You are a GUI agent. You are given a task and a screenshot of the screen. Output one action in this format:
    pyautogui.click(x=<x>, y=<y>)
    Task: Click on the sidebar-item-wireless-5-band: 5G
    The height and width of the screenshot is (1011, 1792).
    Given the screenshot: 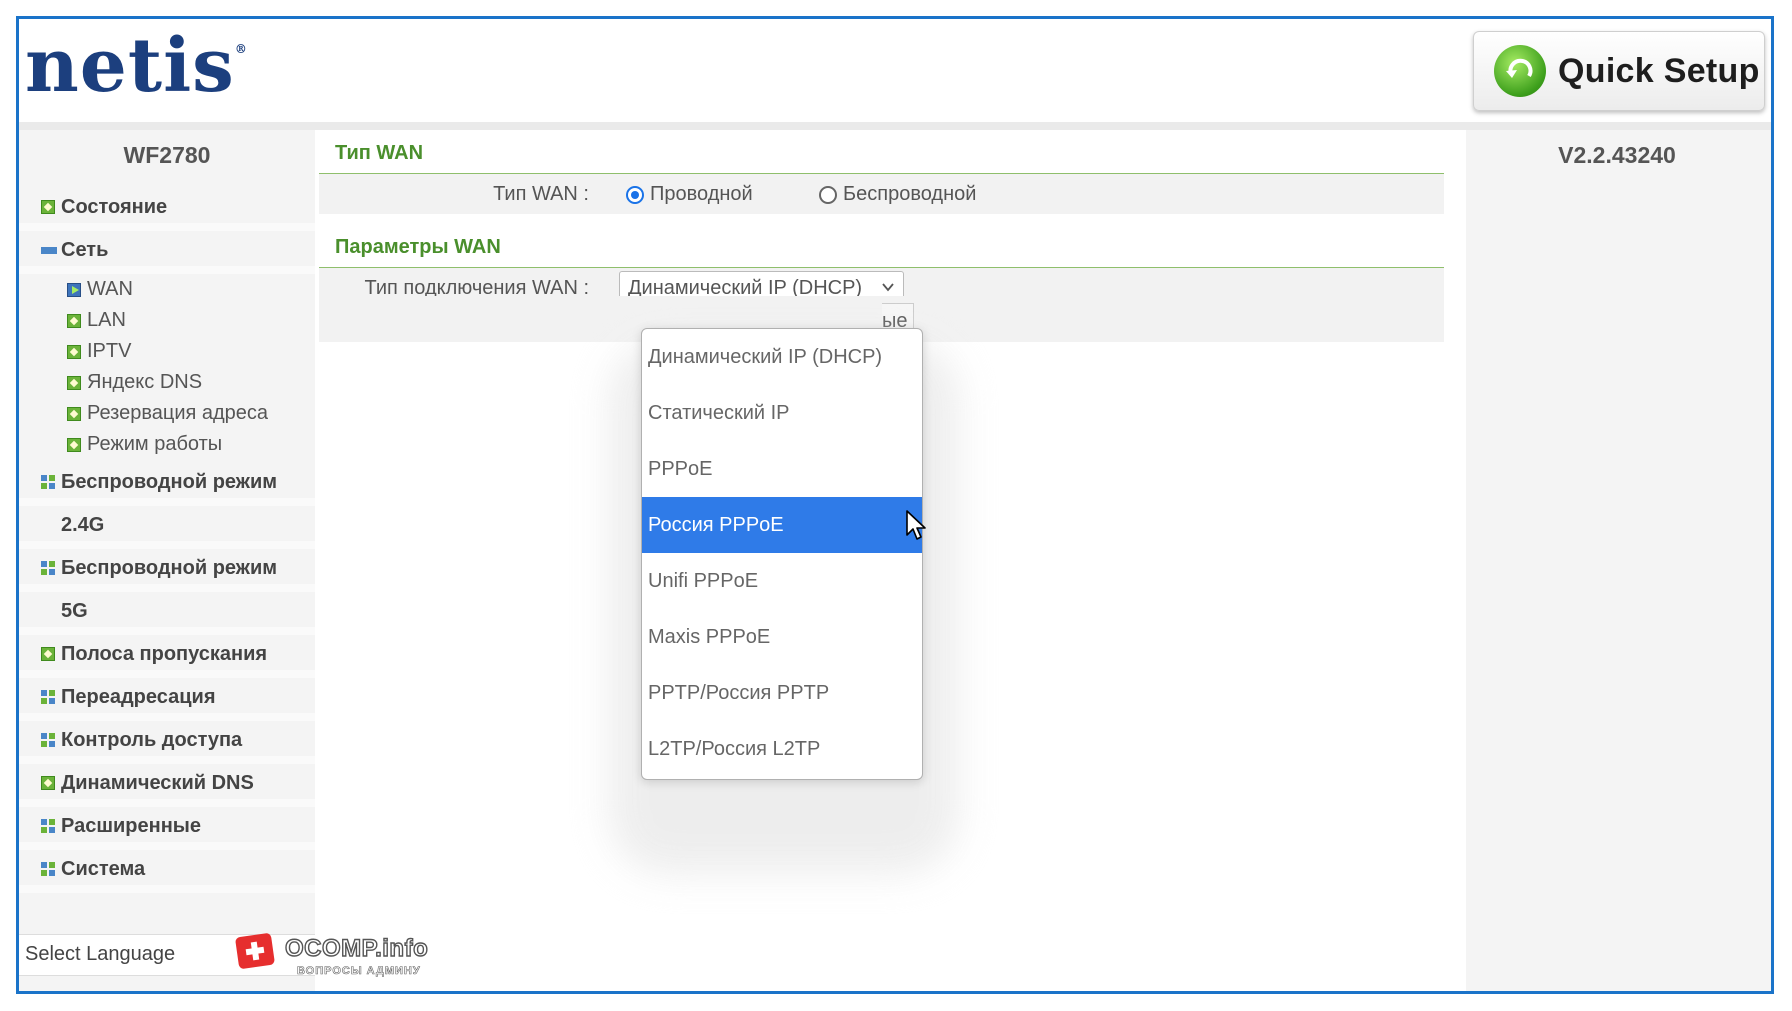 What is the action you would take?
    pyautogui.click(x=167, y=613)
    